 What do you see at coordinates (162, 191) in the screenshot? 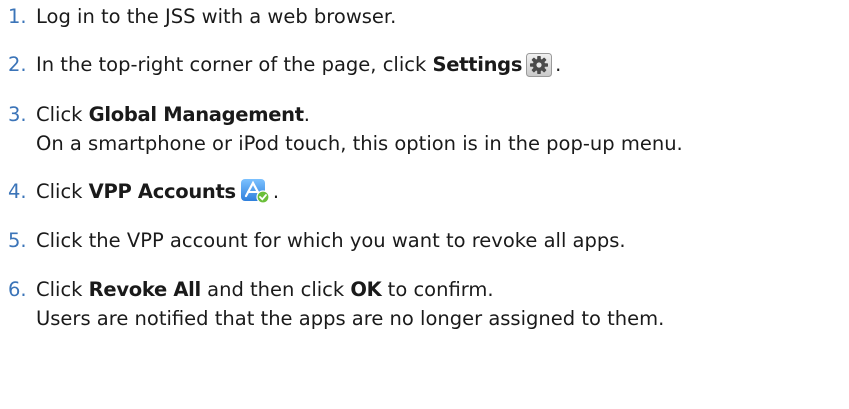
I see `vpp-accounts-label: VPP Accounts` at bounding box center [162, 191].